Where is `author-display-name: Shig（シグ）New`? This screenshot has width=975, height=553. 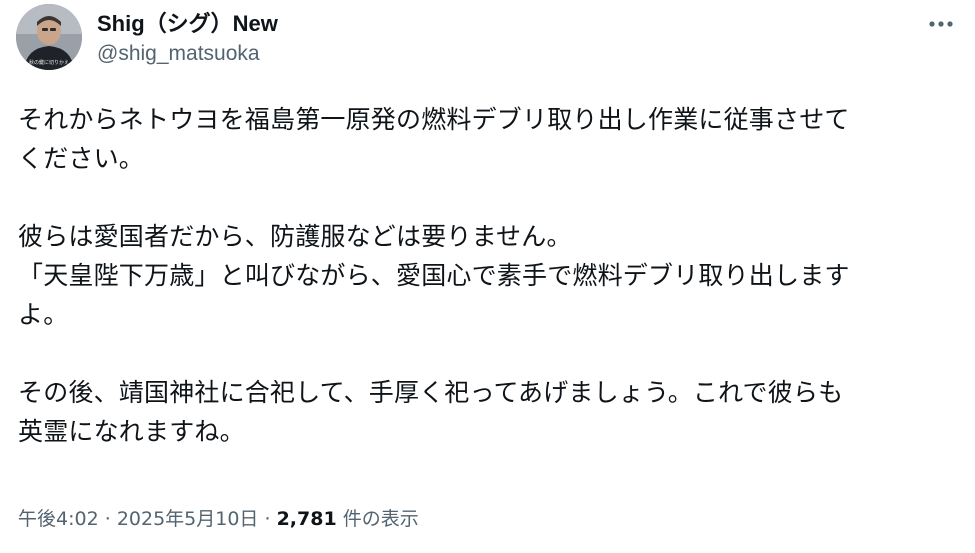 author-display-name: Shig（シグ）New is located at coordinates (187, 24).